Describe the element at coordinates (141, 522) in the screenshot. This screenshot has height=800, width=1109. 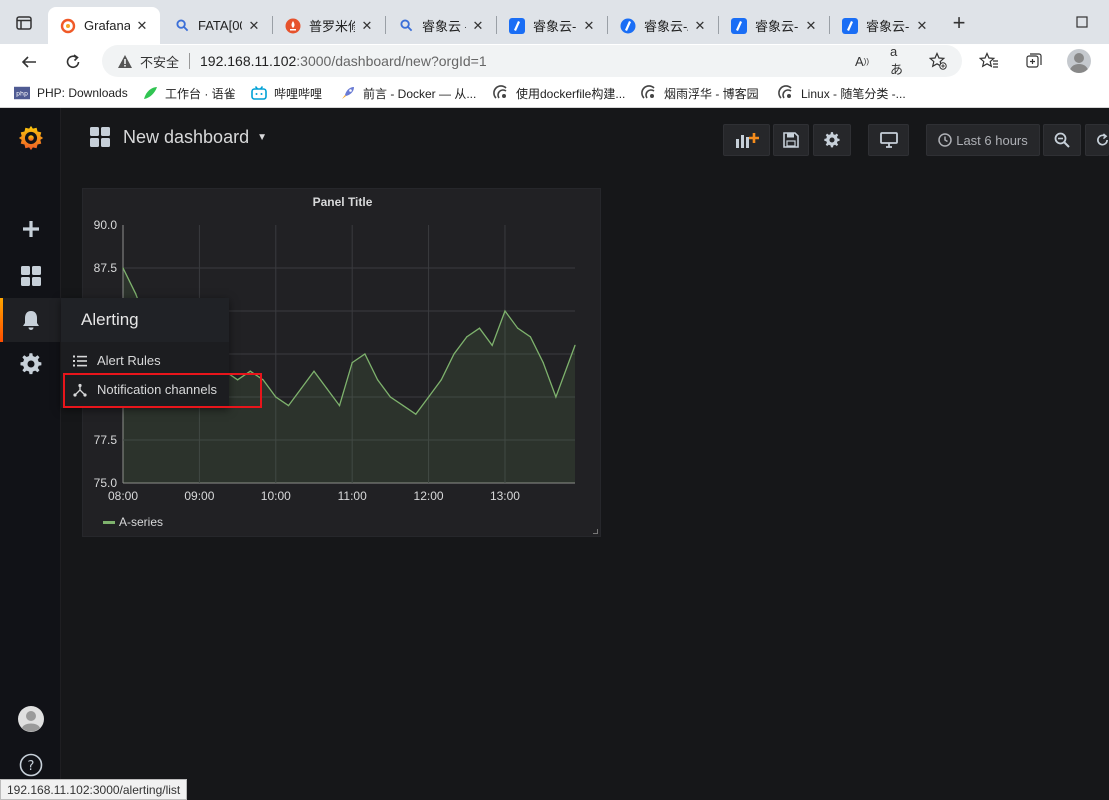
I see `legend-label: A-series` at that location.